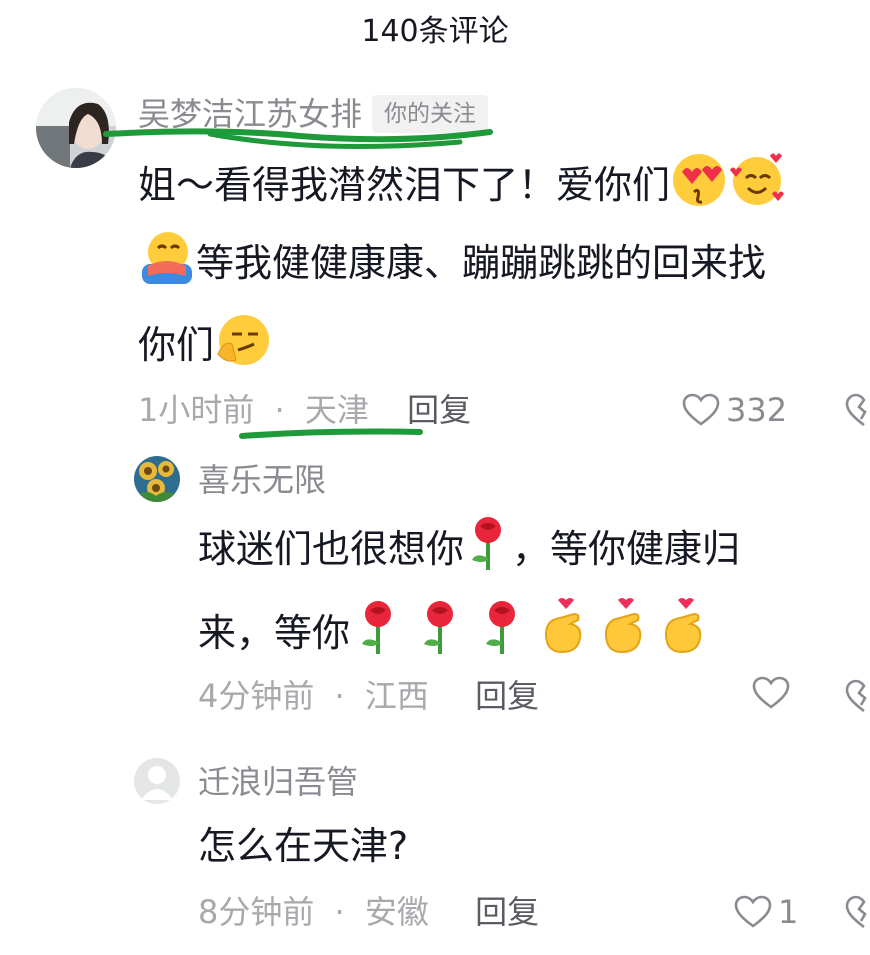 The height and width of the screenshot is (955, 870). Describe the element at coordinates (396, 696) in the screenshot. I see `comment-location: 江西` at that location.